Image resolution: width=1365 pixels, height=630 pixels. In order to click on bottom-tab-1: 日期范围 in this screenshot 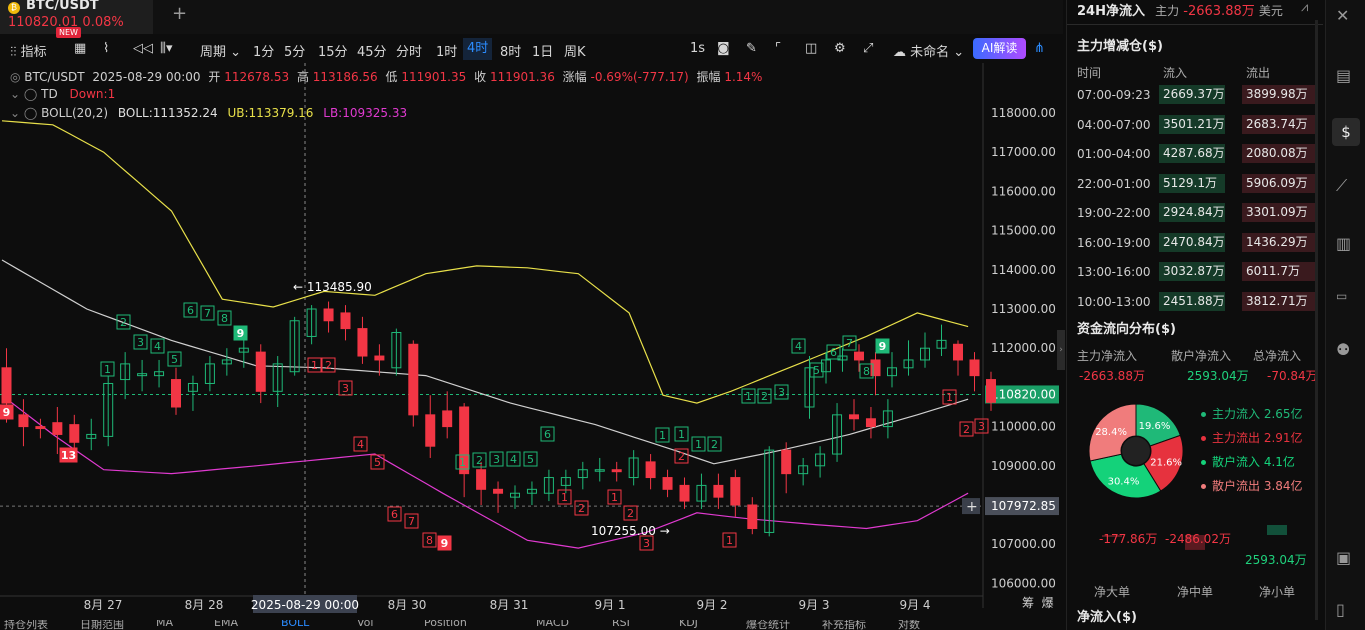, I will do `click(102, 625)`.